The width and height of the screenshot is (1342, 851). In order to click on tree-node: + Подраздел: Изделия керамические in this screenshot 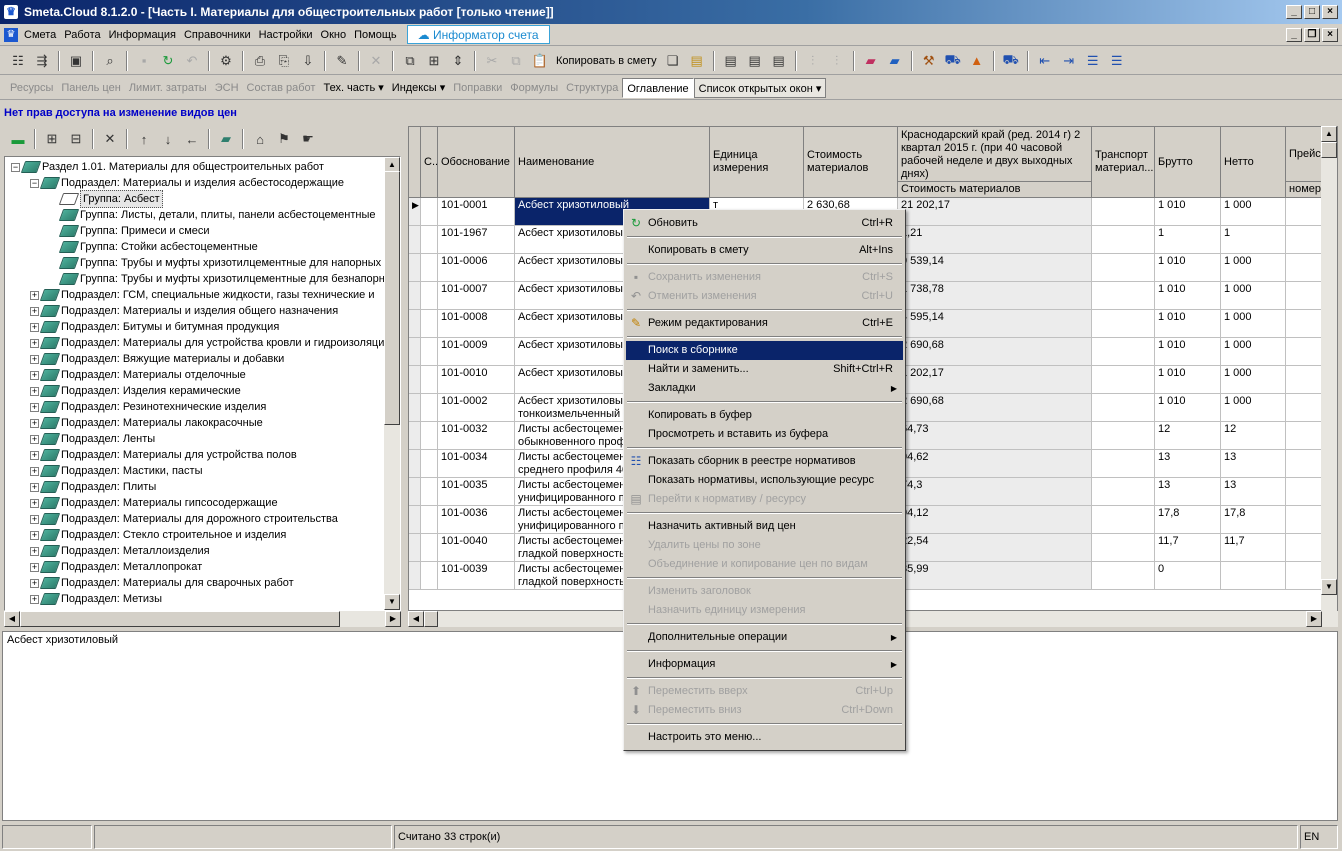, I will do `click(135, 391)`.